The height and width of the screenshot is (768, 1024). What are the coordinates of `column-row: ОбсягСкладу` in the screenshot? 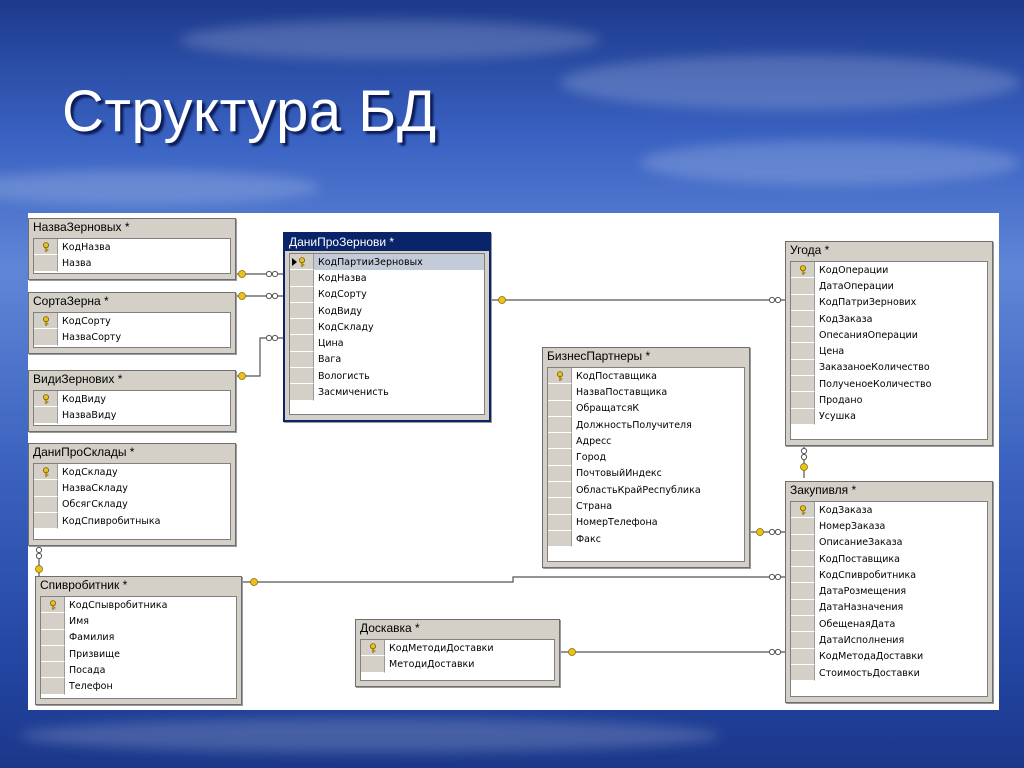 It's located at (132, 504).